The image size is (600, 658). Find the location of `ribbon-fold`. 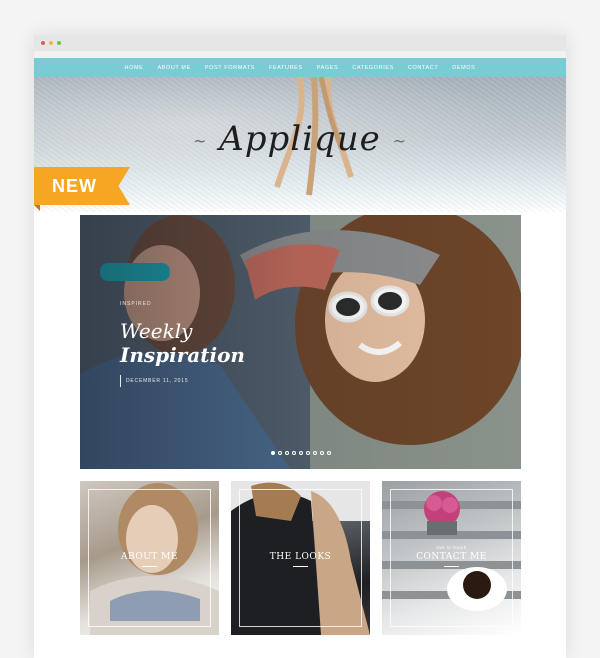

ribbon-fold is located at coordinates (37, 208).